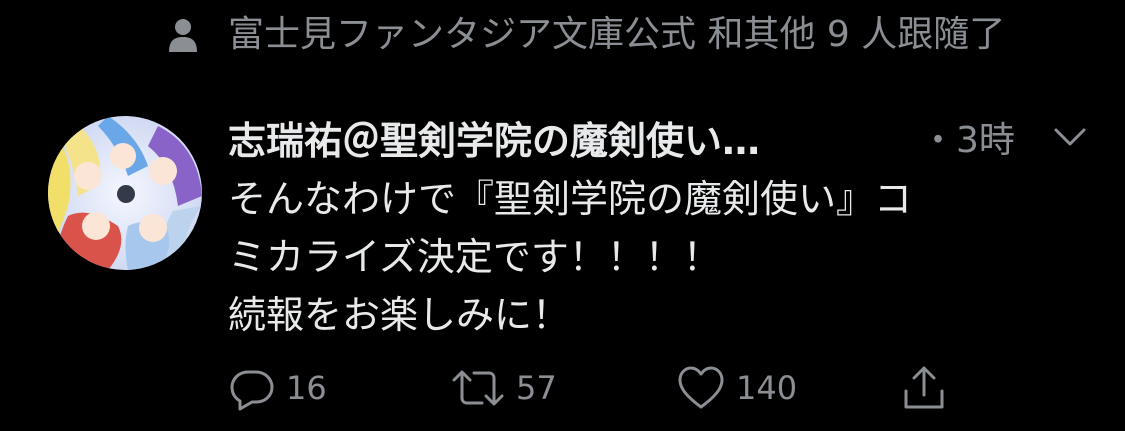 This screenshot has height=431, width=1125. What do you see at coordinates (967, 137) in the screenshot?
I see `tweet-timestamp: ・3時` at bounding box center [967, 137].